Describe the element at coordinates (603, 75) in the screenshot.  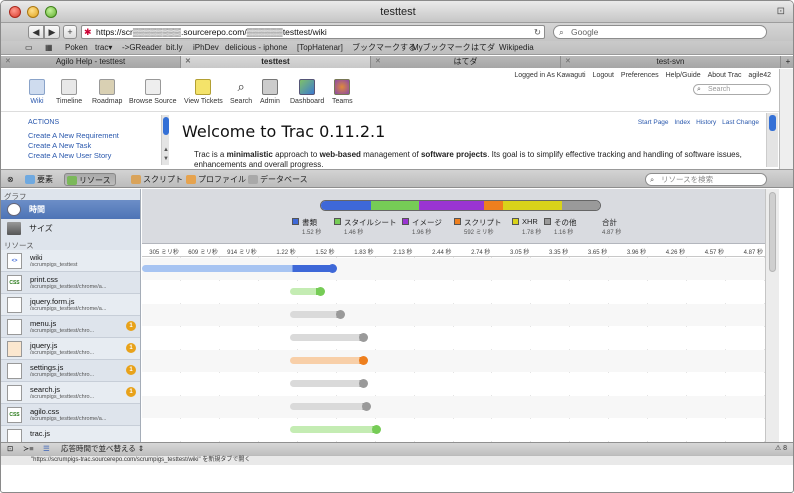
I see `logout-link: Logout` at that location.